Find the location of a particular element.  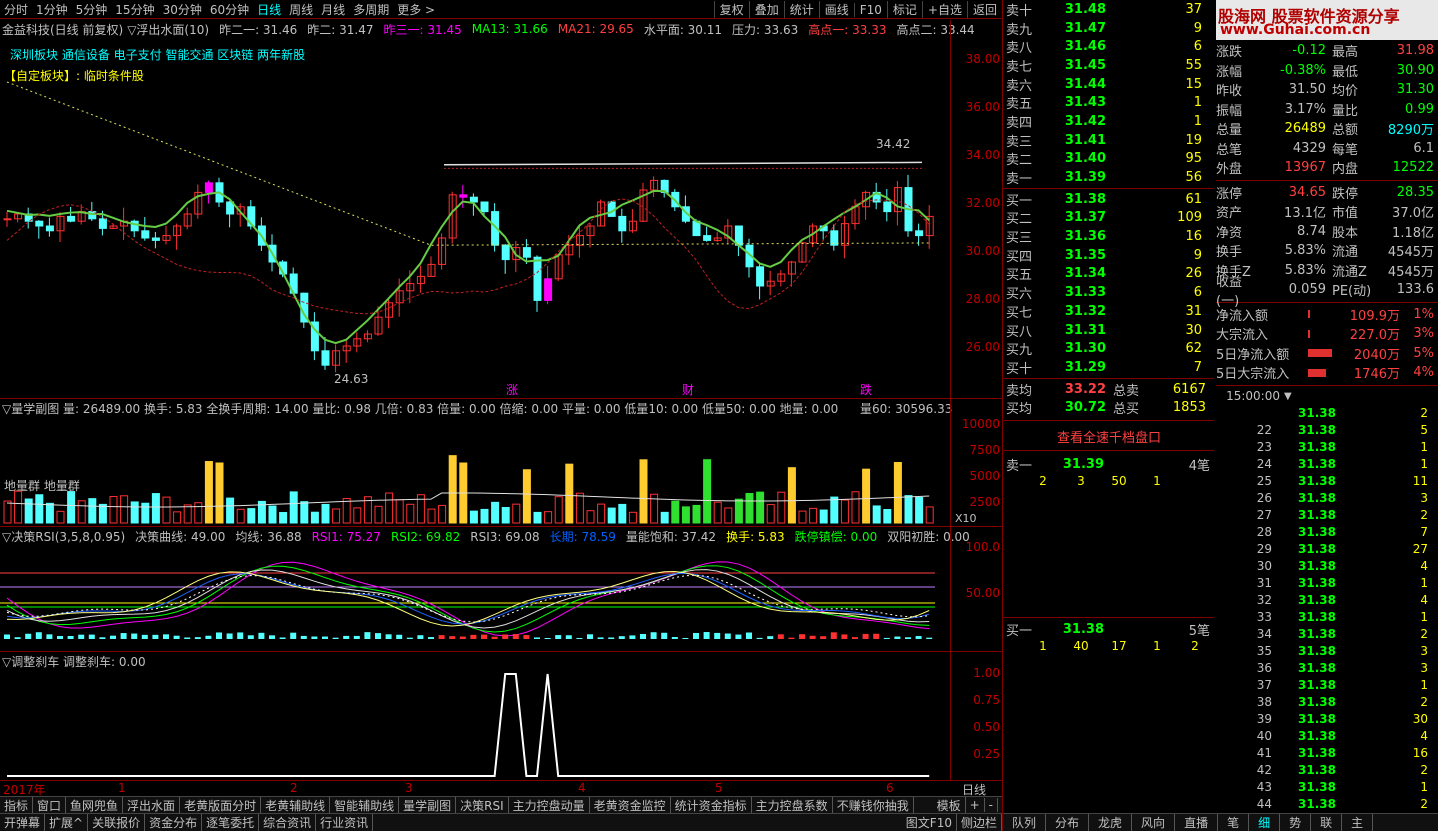

tab: + is located at coordinates (975, 805).